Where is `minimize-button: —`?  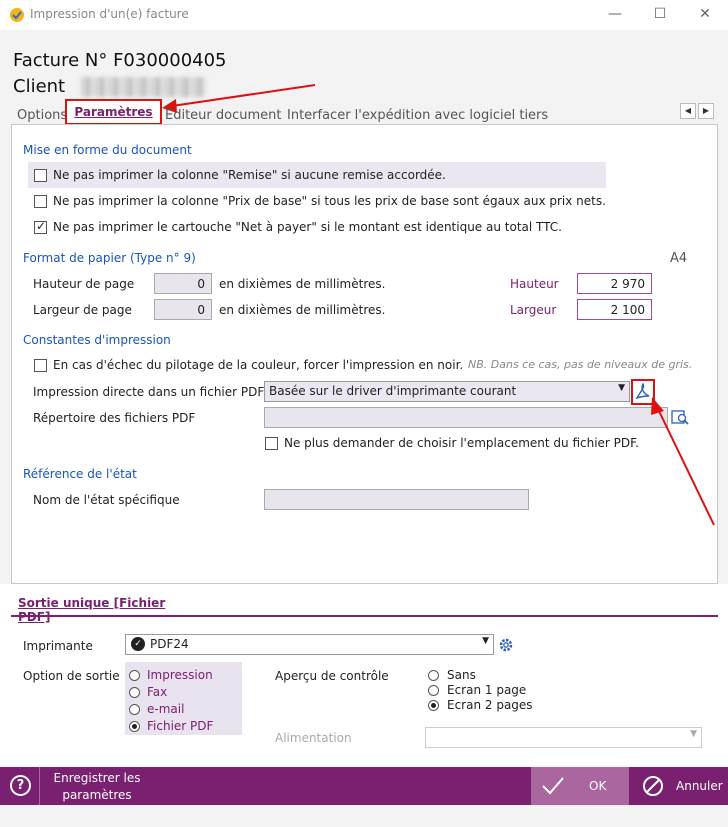
minimize-button: — is located at coordinates (615, 15).